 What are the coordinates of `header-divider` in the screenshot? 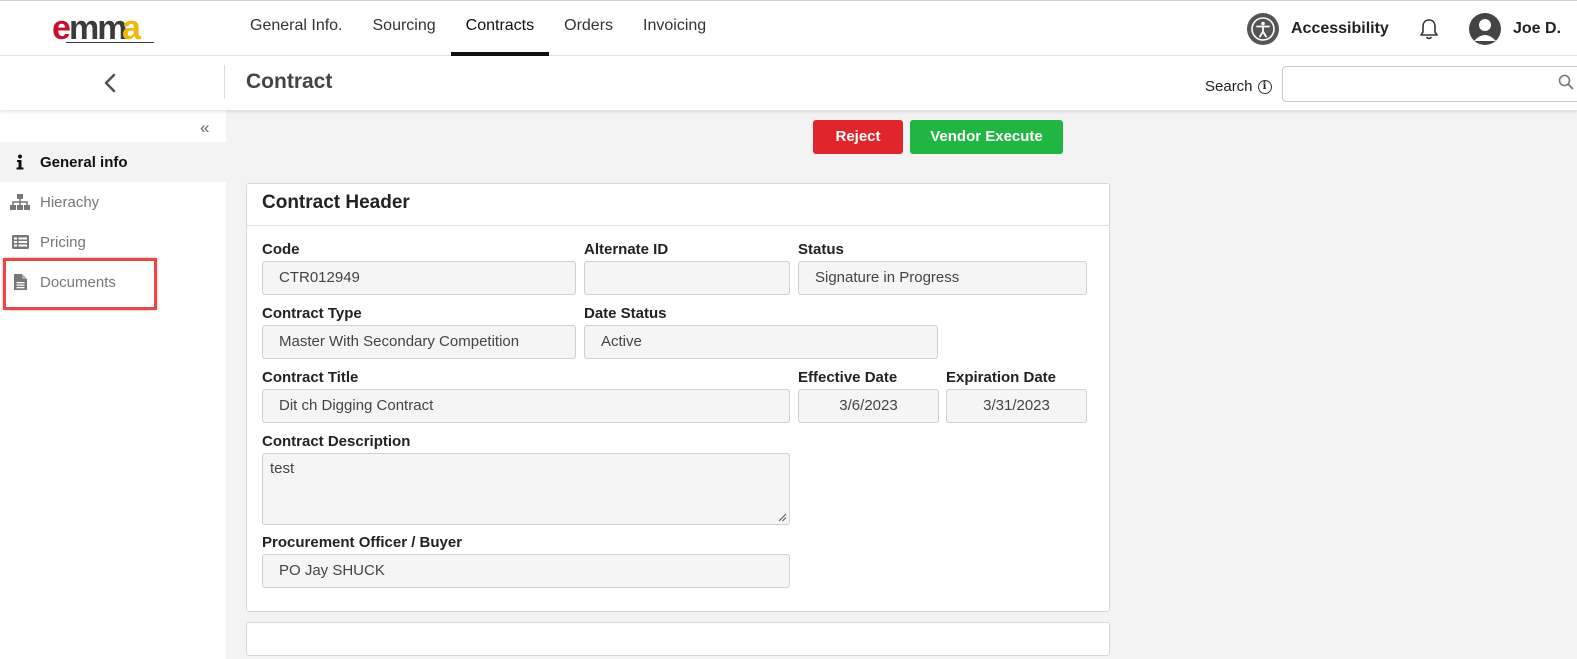 It's located at (224, 82).